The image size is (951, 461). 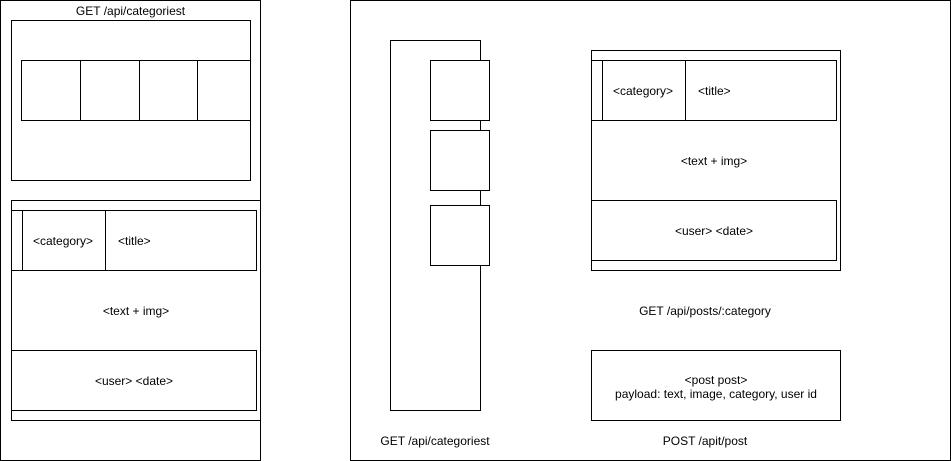 What do you see at coordinates (435, 441) in the screenshot?
I see `sidebar-endpoint-label: GET /api/categoriest` at bounding box center [435, 441].